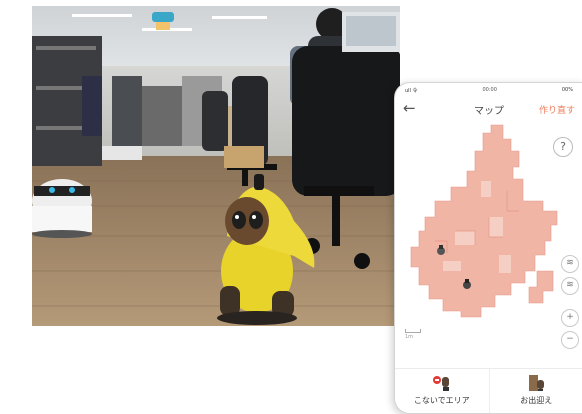 This screenshot has width=582, height=414. I want to click on nav-welcome: お出迎え, so click(535, 391).